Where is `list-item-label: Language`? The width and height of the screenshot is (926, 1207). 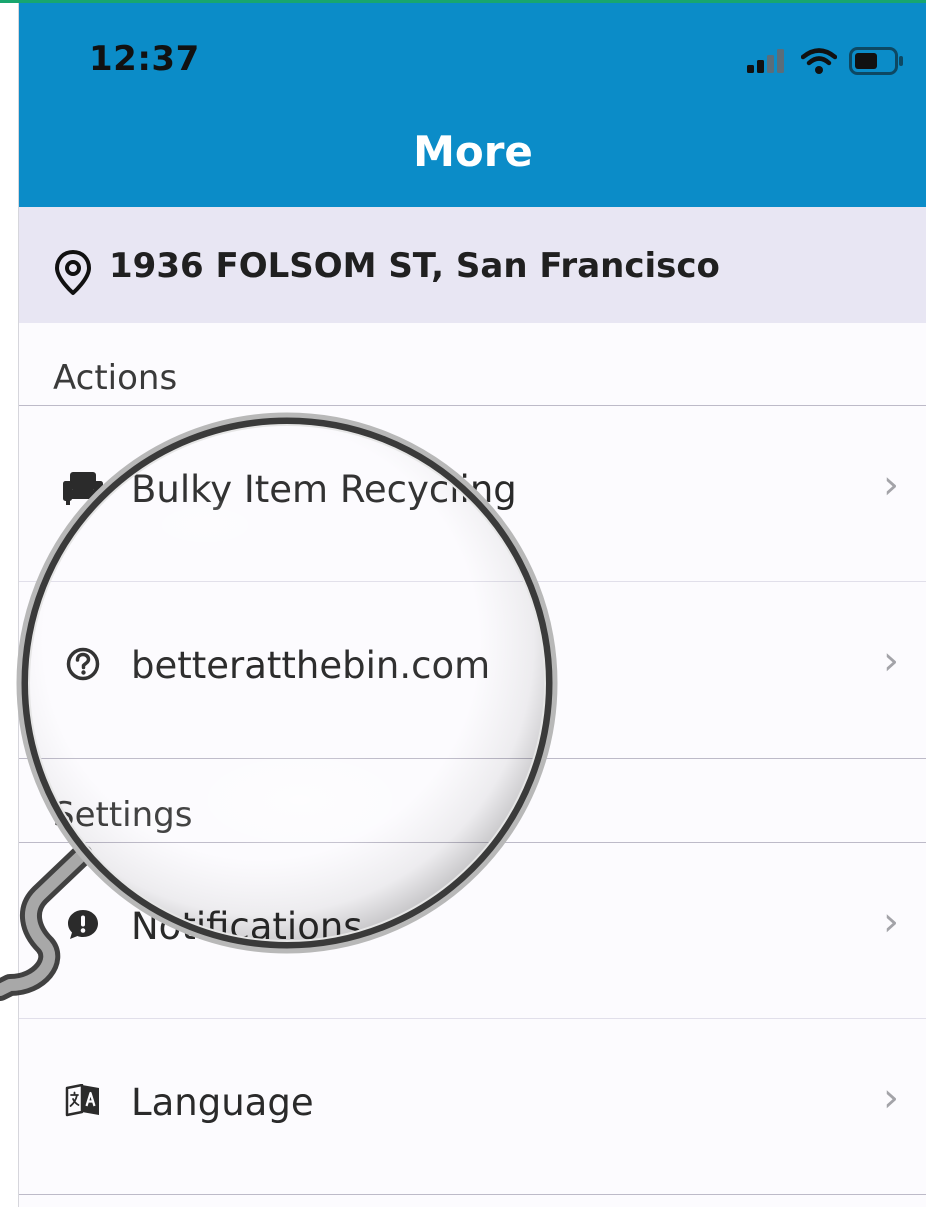
list-item-label: Language is located at coordinates (222, 1102).